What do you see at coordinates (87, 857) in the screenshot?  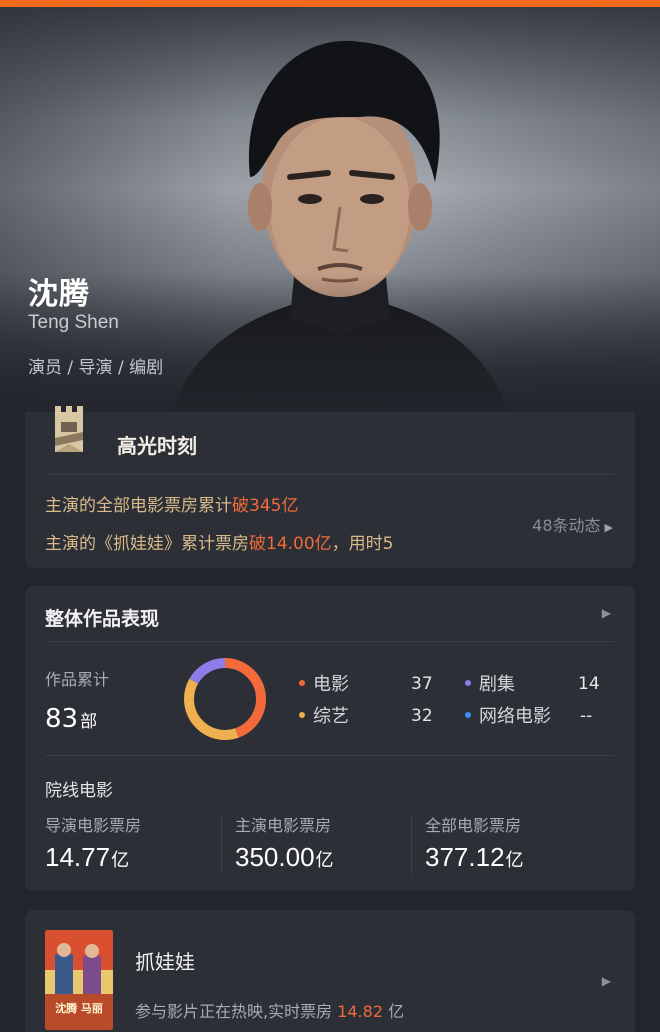 I see `director-box-office-value: 14.77亿` at bounding box center [87, 857].